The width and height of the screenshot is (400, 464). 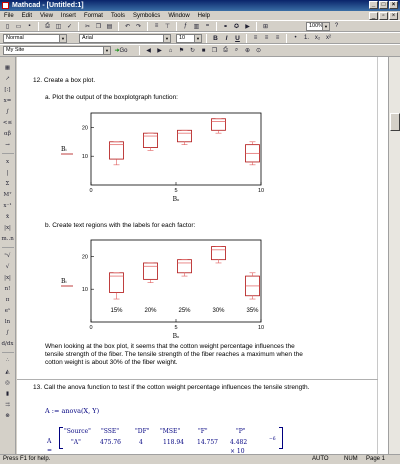 What do you see at coordinates (393, 5) in the screenshot?
I see `close-button: ×` at bounding box center [393, 5].